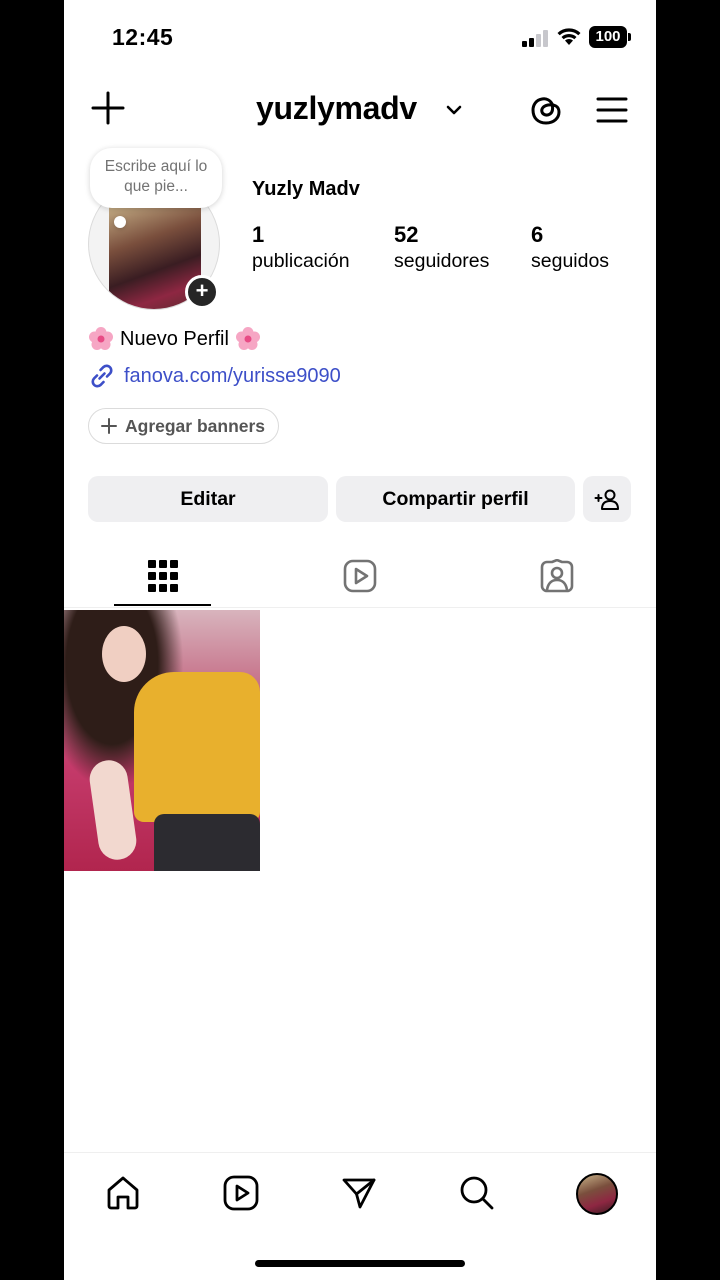  I want to click on tab-tagged, so click(556, 576).